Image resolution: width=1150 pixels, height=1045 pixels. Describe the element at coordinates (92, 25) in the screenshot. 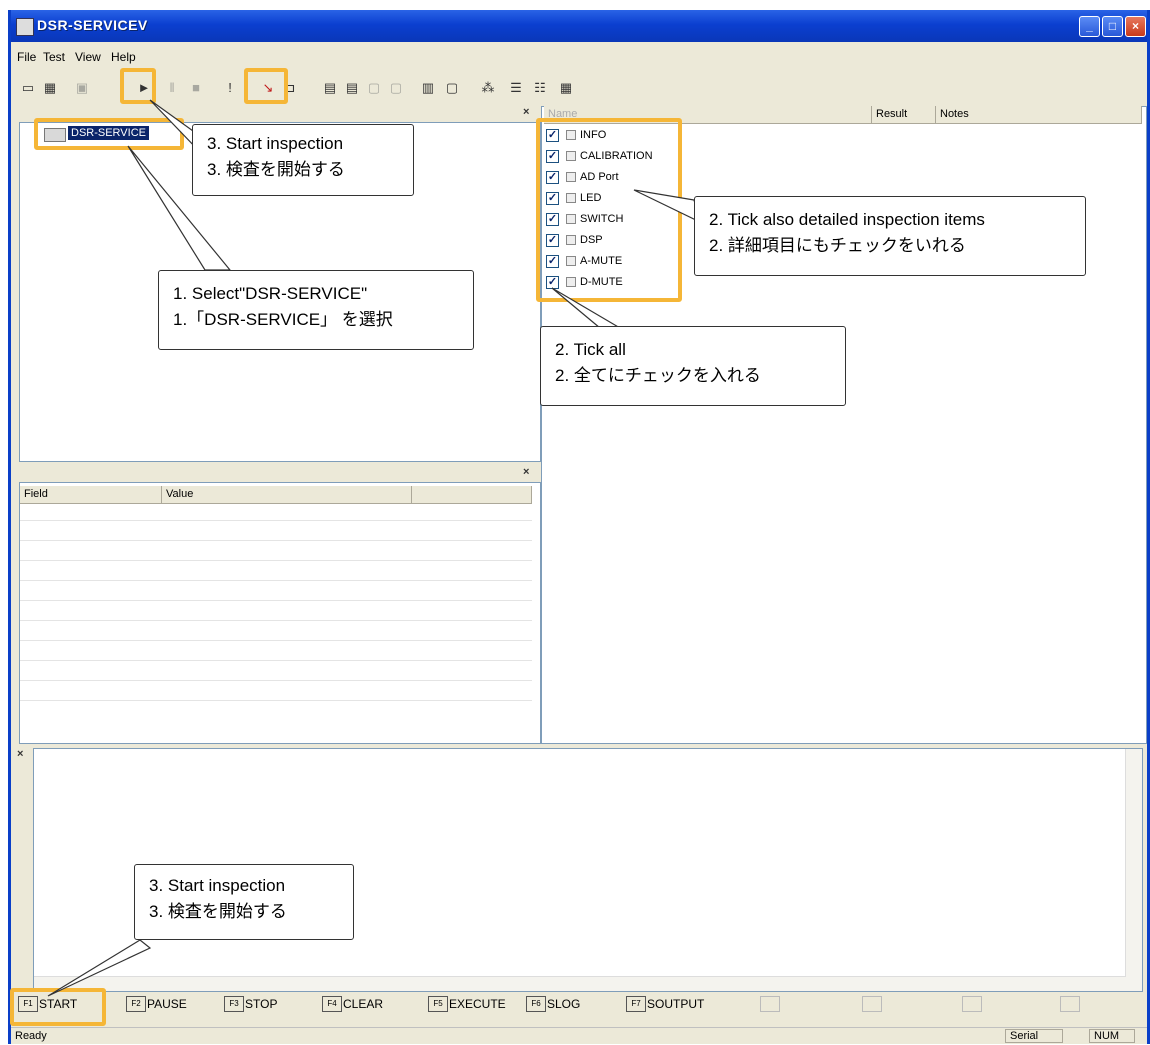

I see `window-title: DSR-SERVICEV` at that location.